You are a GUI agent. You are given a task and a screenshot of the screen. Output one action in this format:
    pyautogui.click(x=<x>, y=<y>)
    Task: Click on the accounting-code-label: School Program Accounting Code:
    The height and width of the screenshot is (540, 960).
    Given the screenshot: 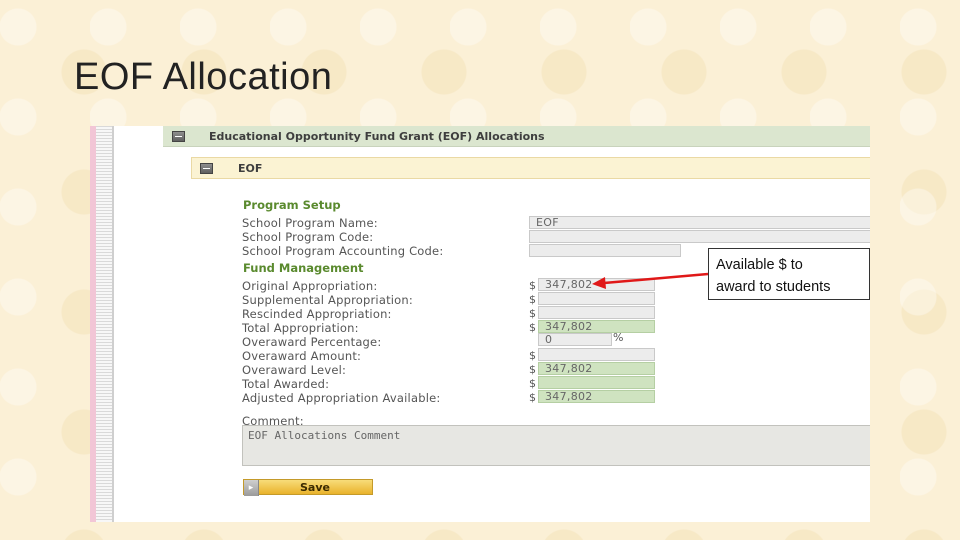 What is the action you would take?
    pyautogui.click(x=343, y=251)
    